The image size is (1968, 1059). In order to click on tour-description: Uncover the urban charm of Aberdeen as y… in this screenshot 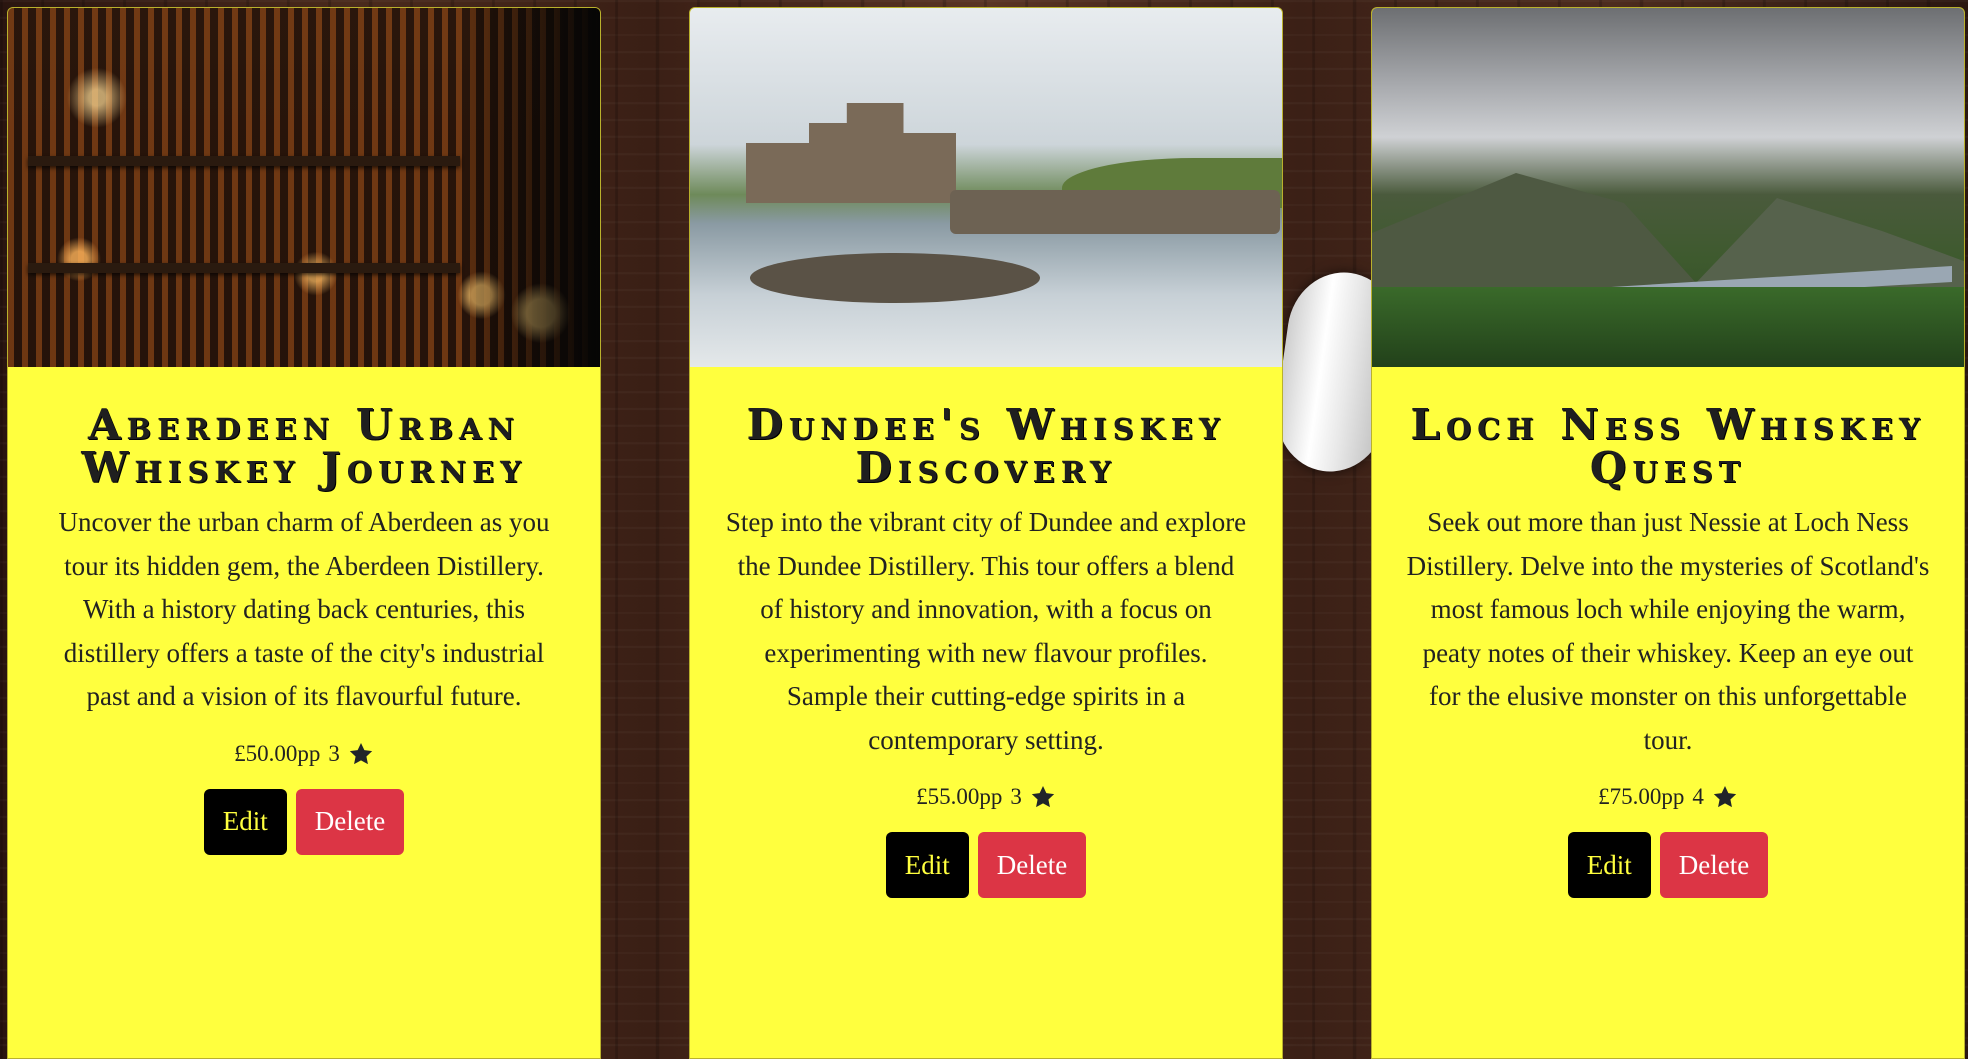, I will do `click(304, 609)`.